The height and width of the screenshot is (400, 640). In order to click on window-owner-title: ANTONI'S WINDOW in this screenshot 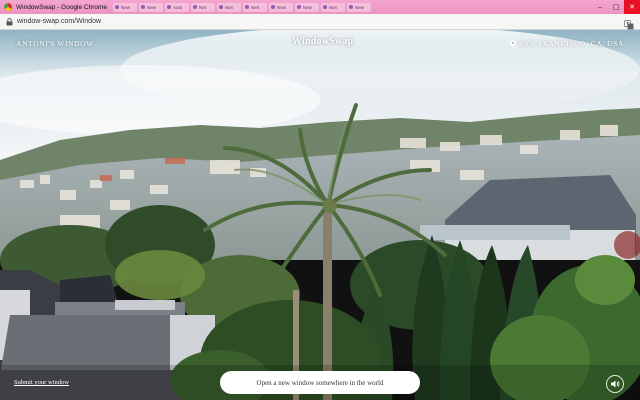, I will do `click(55, 43)`.